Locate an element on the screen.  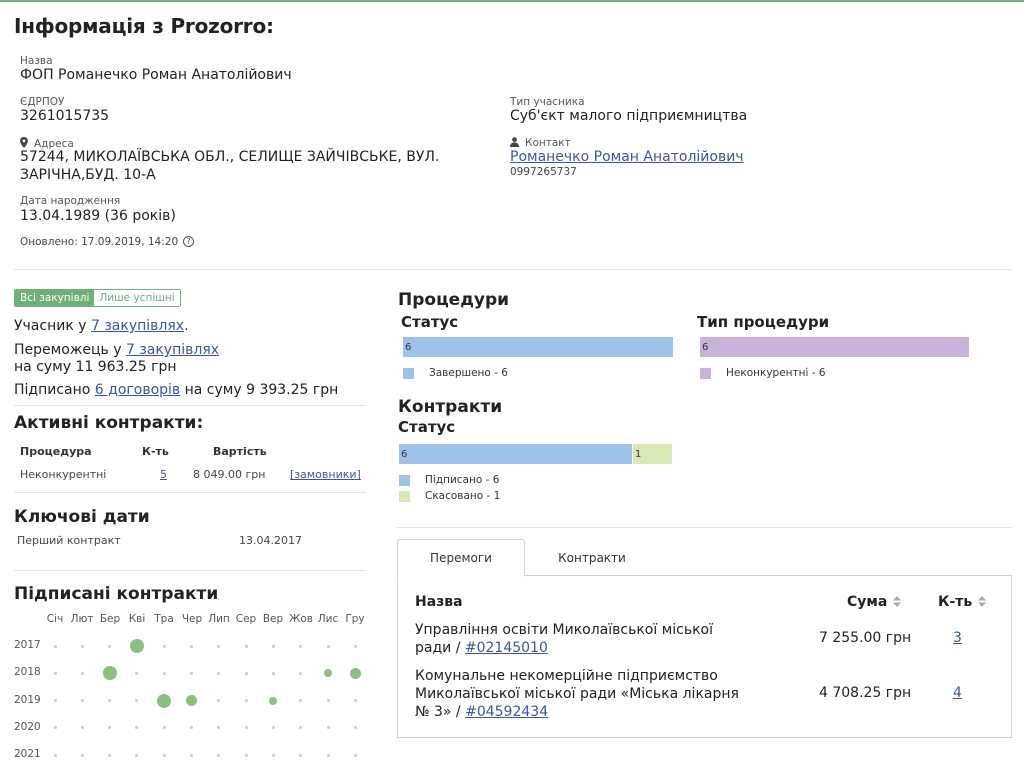
month-label: Кві is located at coordinates (137, 619).